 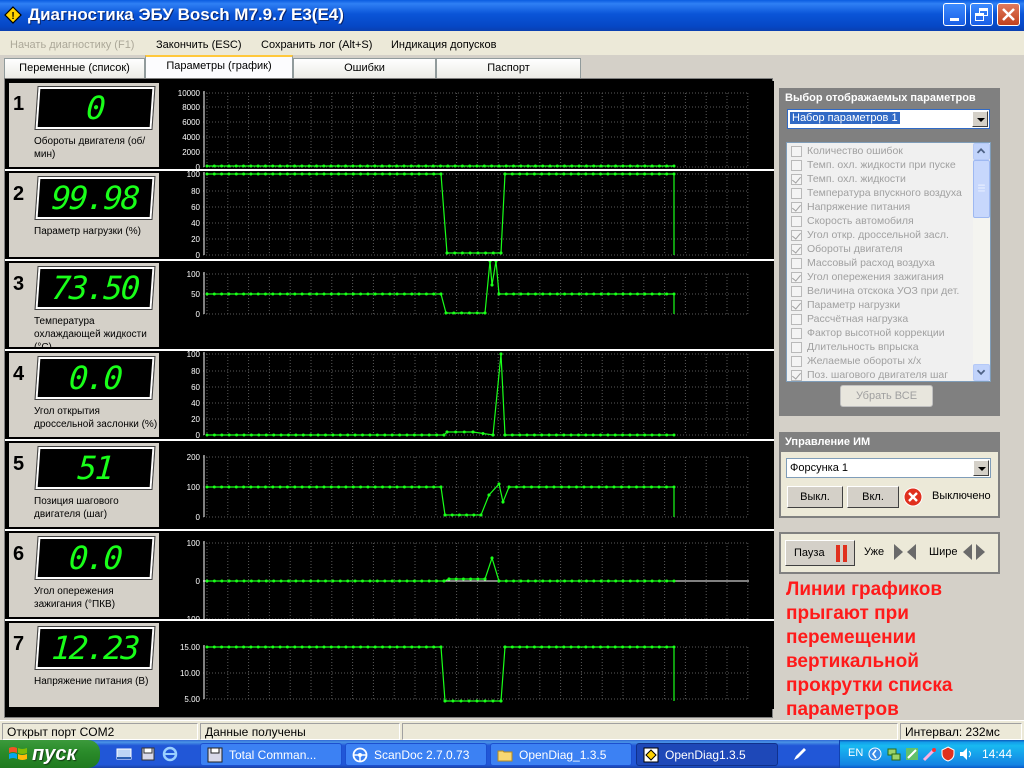 I want to click on tab-parameters-chart: Параметры (график), so click(x=219, y=66).